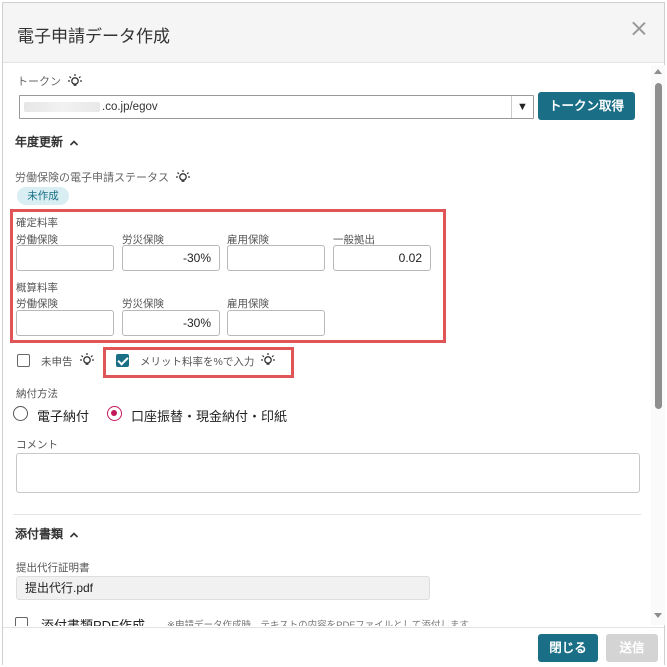  What do you see at coordinates (93, 622) in the screenshot?
I see `pdf-create-label: 添付書類PDF作成` at bounding box center [93, 622].